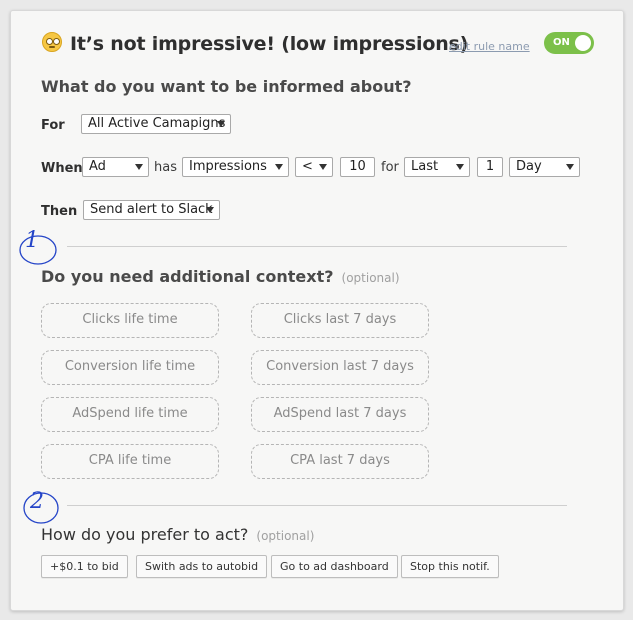 The height and width of the screenshot is (620, 633). I want to click on rule-title: It’s not impressive! (low impressions), so click(269, 44).